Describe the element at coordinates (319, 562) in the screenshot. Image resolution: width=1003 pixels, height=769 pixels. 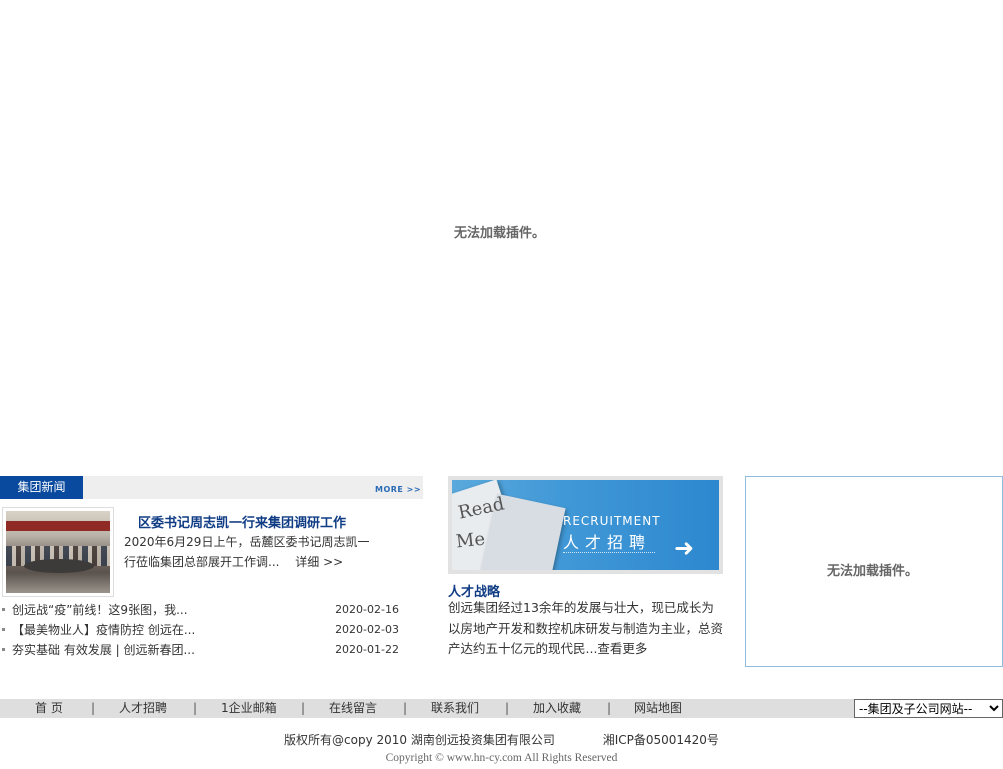
I see `news-detail-link: 详细 >>` at that location.